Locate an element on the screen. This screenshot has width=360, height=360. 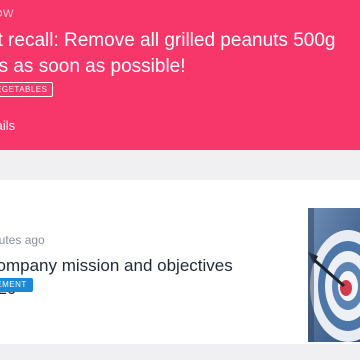
news-title-line-1: company mission and objectives is located at coordinates (116, 265).